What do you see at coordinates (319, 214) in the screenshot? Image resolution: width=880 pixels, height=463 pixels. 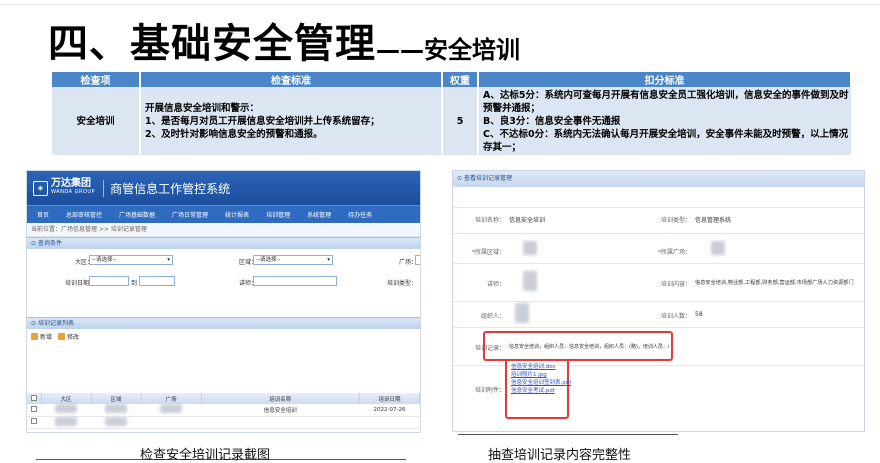 I see `nav-system: 系统管理` at bounding box center [319, 214].